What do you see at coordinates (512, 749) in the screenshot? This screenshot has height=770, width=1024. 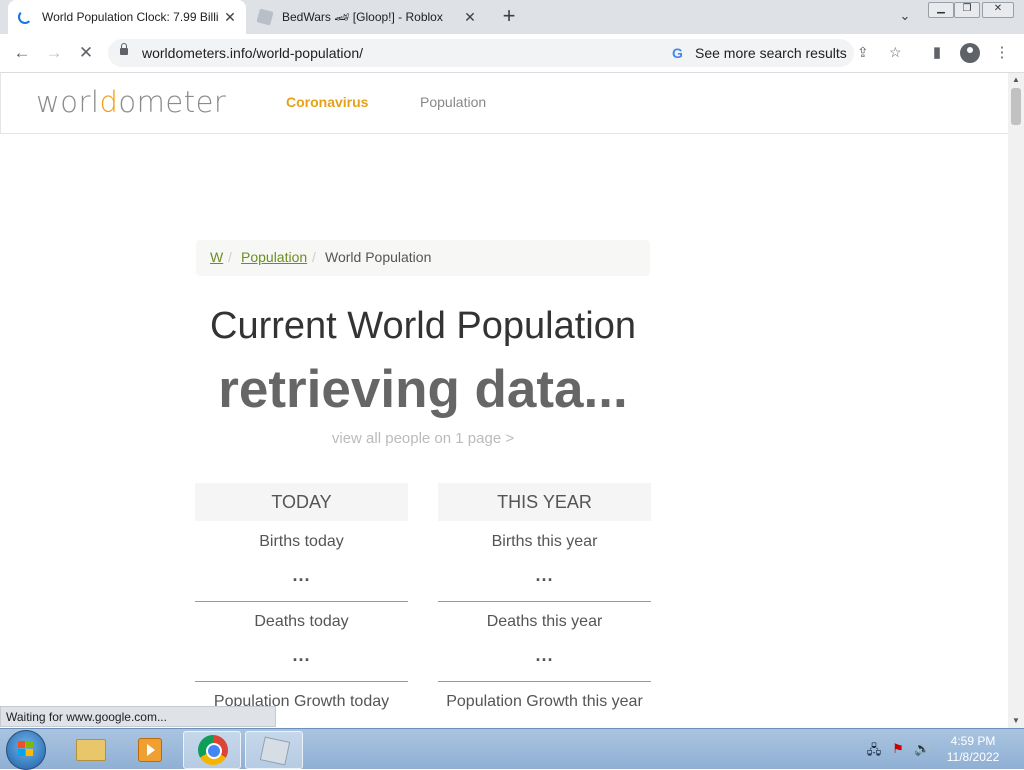 I see `windows-taskbar: 🖧 ⚑ 🔊 4:59 PM 11/8/2022` at bounding box center [512, 749].